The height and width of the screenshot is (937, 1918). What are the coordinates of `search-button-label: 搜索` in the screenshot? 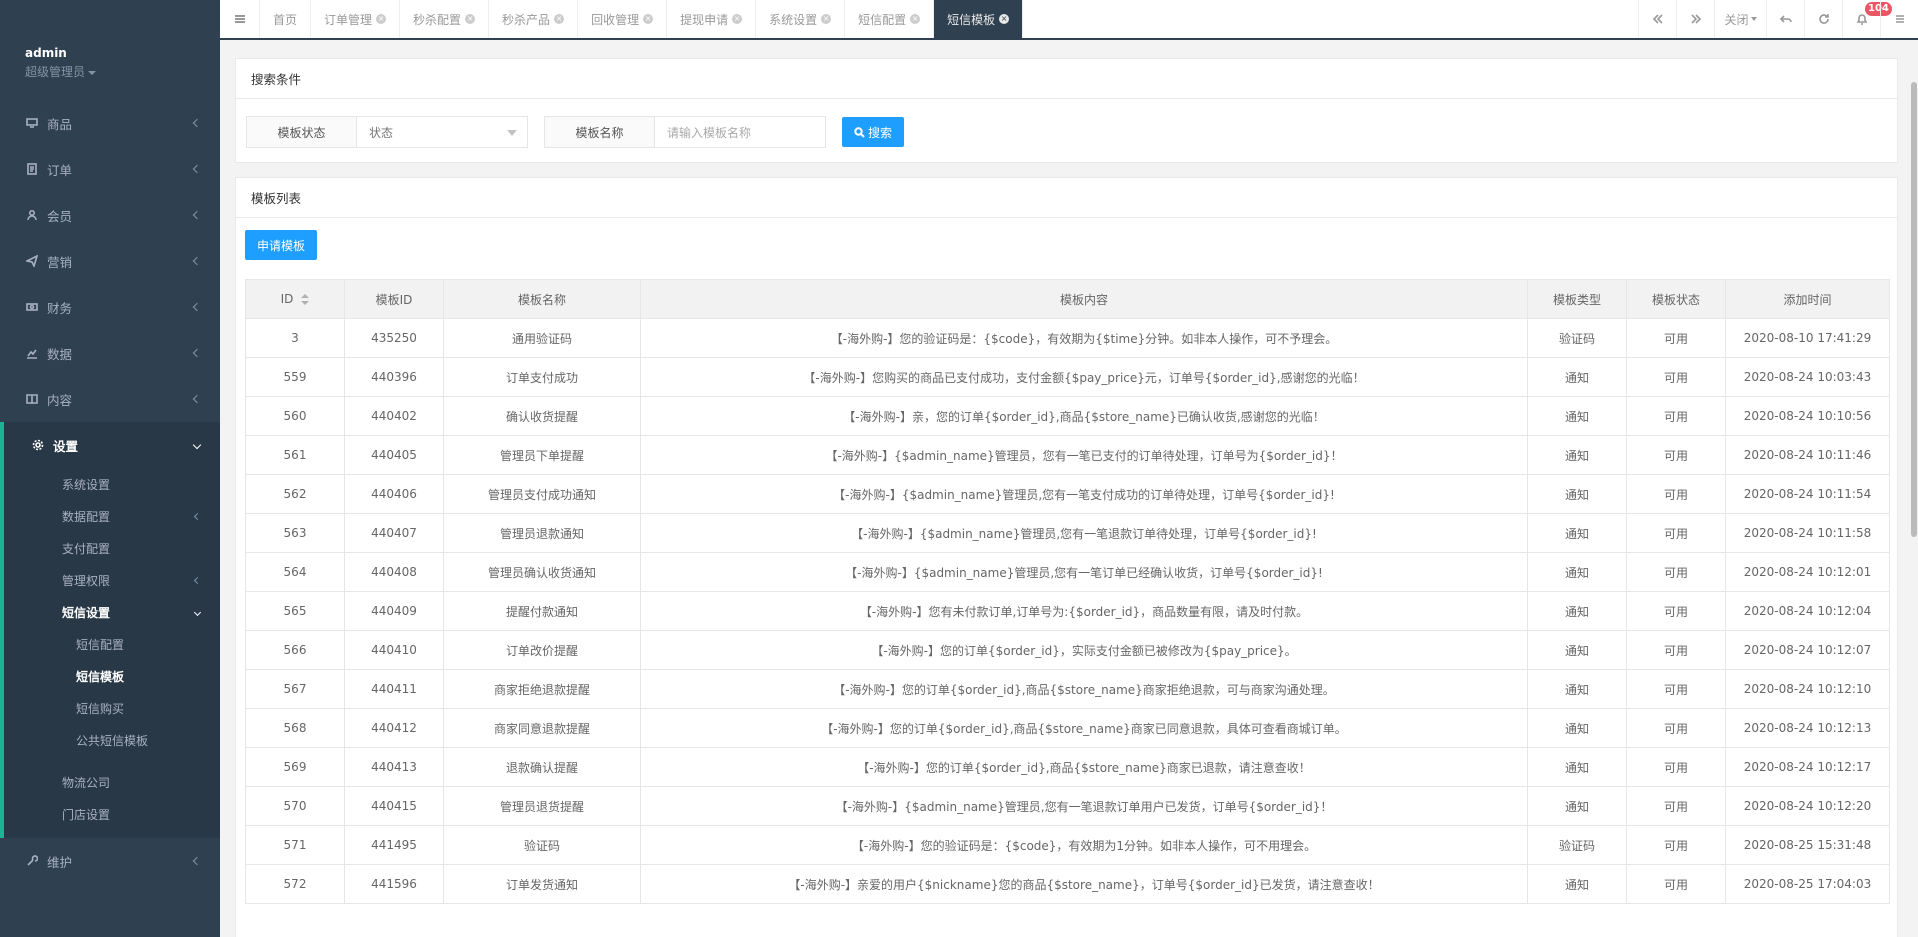 It's located at (880, 132).